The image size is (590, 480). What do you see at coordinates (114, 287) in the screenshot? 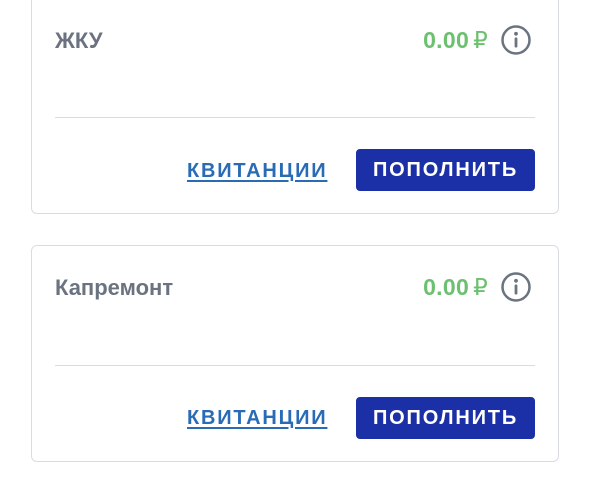
I see `card-title: Капремонт` at bounding box center [114, 287].